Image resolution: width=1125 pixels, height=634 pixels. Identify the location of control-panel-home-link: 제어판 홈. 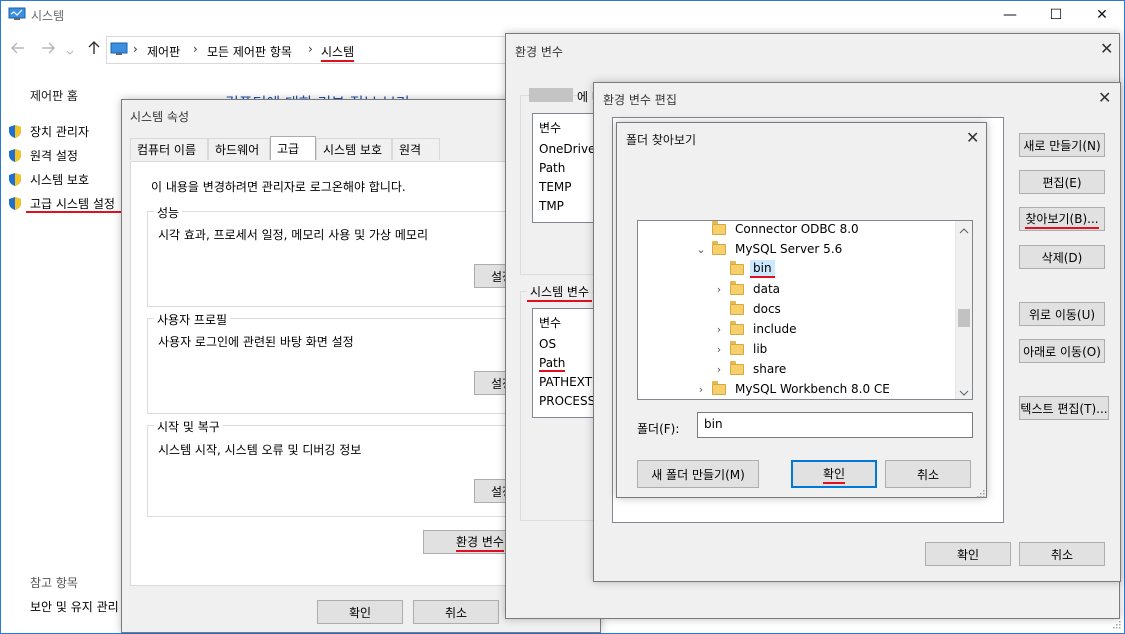
(54, 95).